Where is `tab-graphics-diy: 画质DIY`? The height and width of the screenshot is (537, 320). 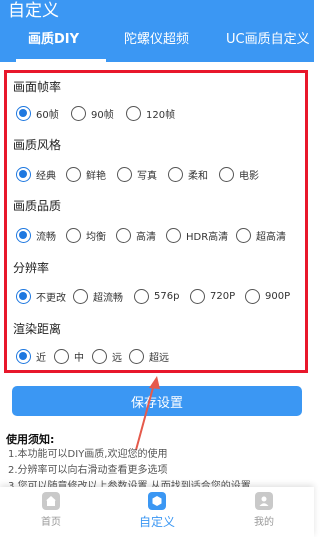 tab-graphics-diy: 画质DIY is located at coordinates (53, 40).